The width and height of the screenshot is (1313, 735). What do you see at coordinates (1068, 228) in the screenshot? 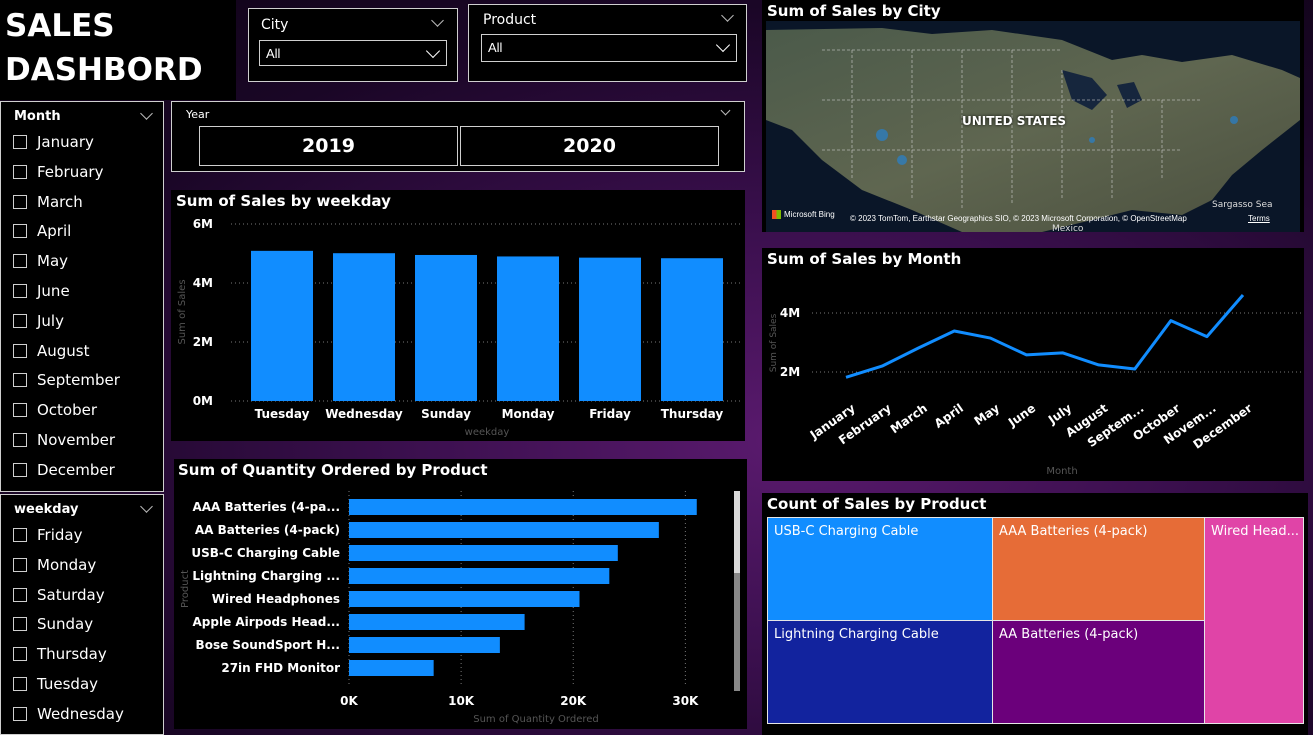
I see `map-mexico-label: Mexico` at bounding box center [1068, 228].